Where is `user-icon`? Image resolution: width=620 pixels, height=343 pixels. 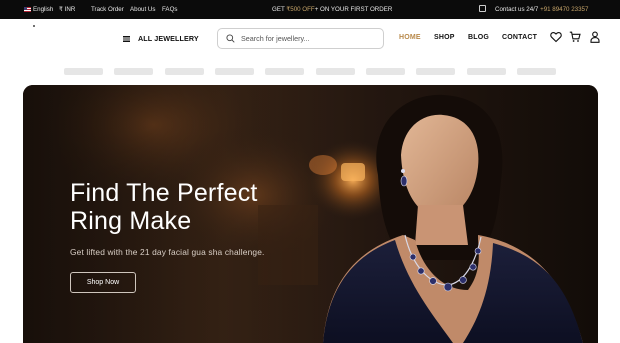
user-icon is located at coordinates (595, 37).